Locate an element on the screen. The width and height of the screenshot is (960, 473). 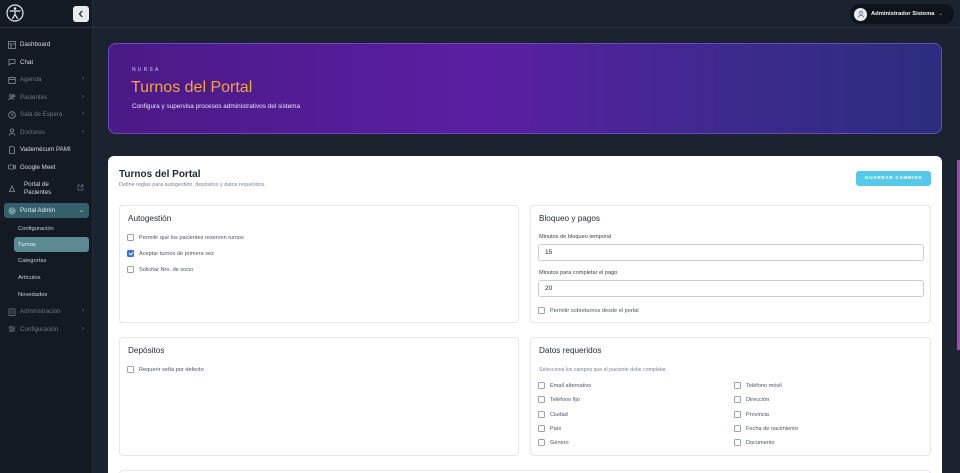
external-link-icon is located at coordinates (80, 188).